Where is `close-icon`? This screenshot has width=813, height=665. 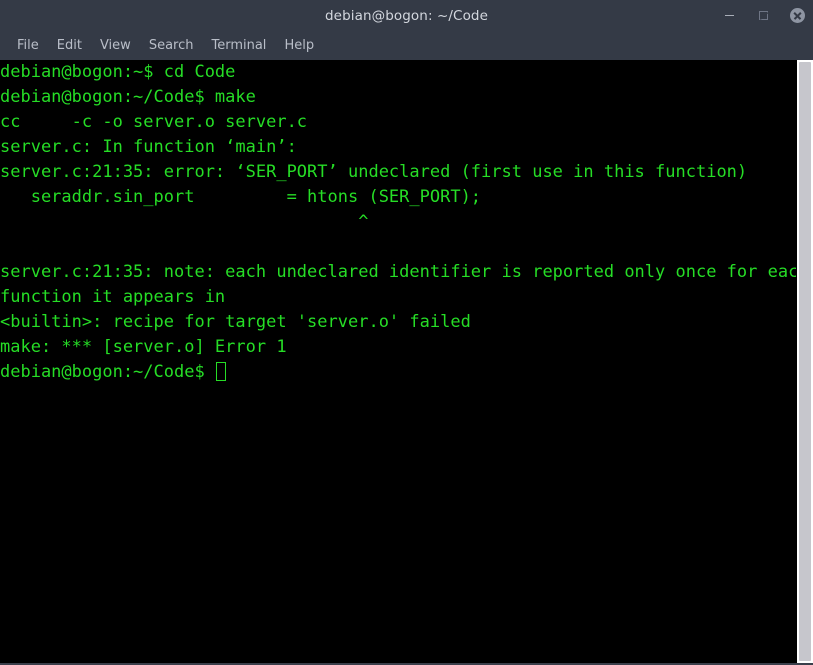
close-icon is located at coordinates (797, 15).